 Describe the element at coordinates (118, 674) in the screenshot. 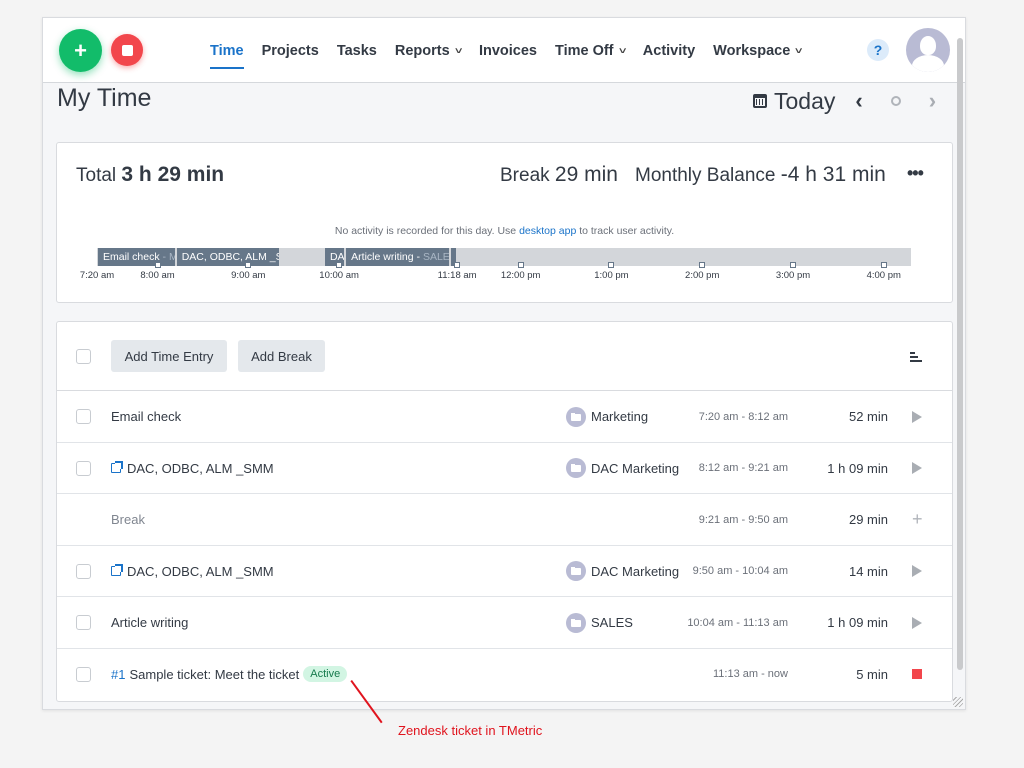

I see `ticket-id-link: #1` at that location.